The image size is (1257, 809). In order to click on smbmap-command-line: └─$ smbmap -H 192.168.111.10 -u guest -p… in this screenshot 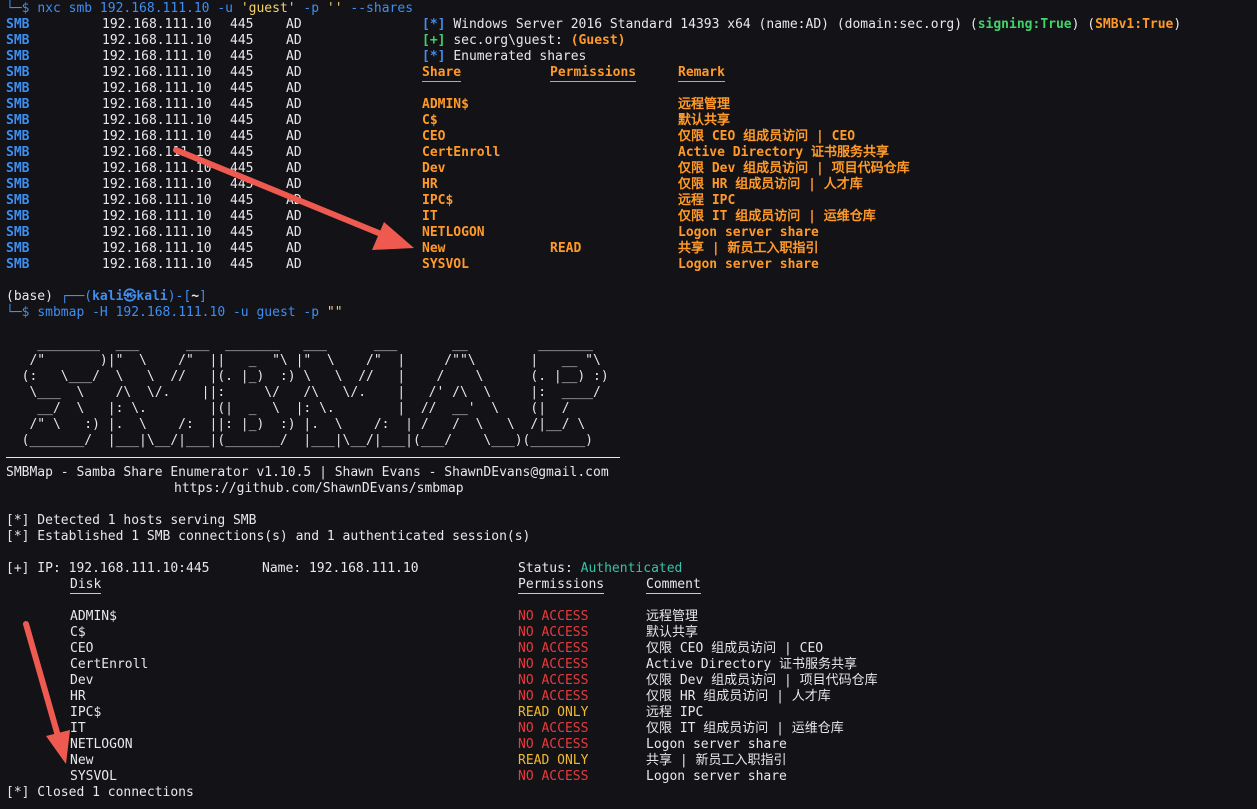, I will do `click(174, 313)`.